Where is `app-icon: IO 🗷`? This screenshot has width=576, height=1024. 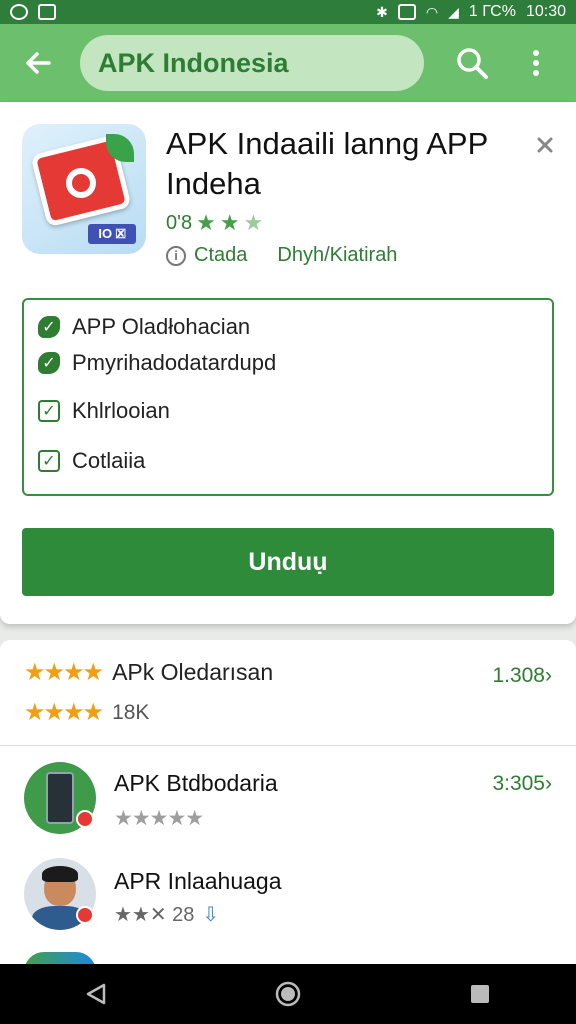
app-icon: IO 🗷 is located at coordinates (84, 189).